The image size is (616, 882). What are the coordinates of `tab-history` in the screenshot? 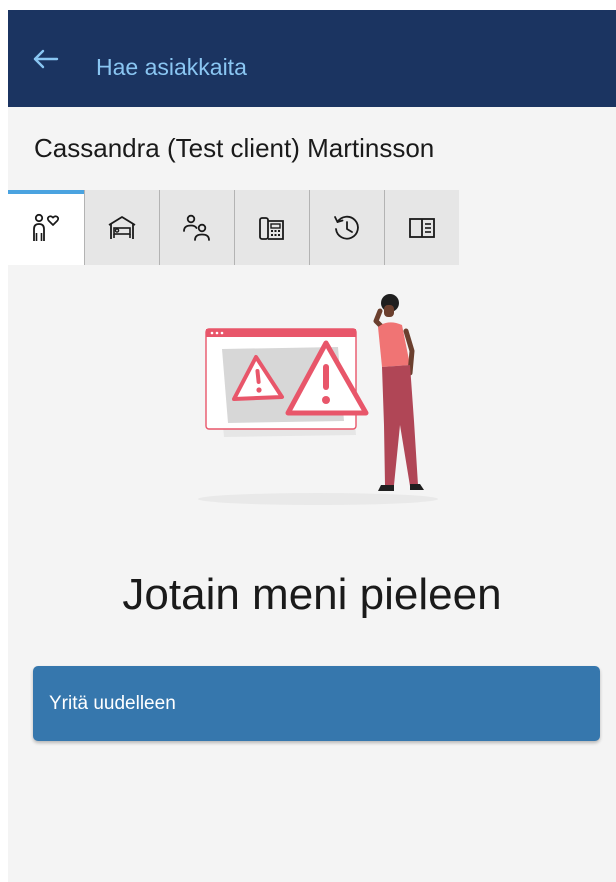 It's located at (346, 227).